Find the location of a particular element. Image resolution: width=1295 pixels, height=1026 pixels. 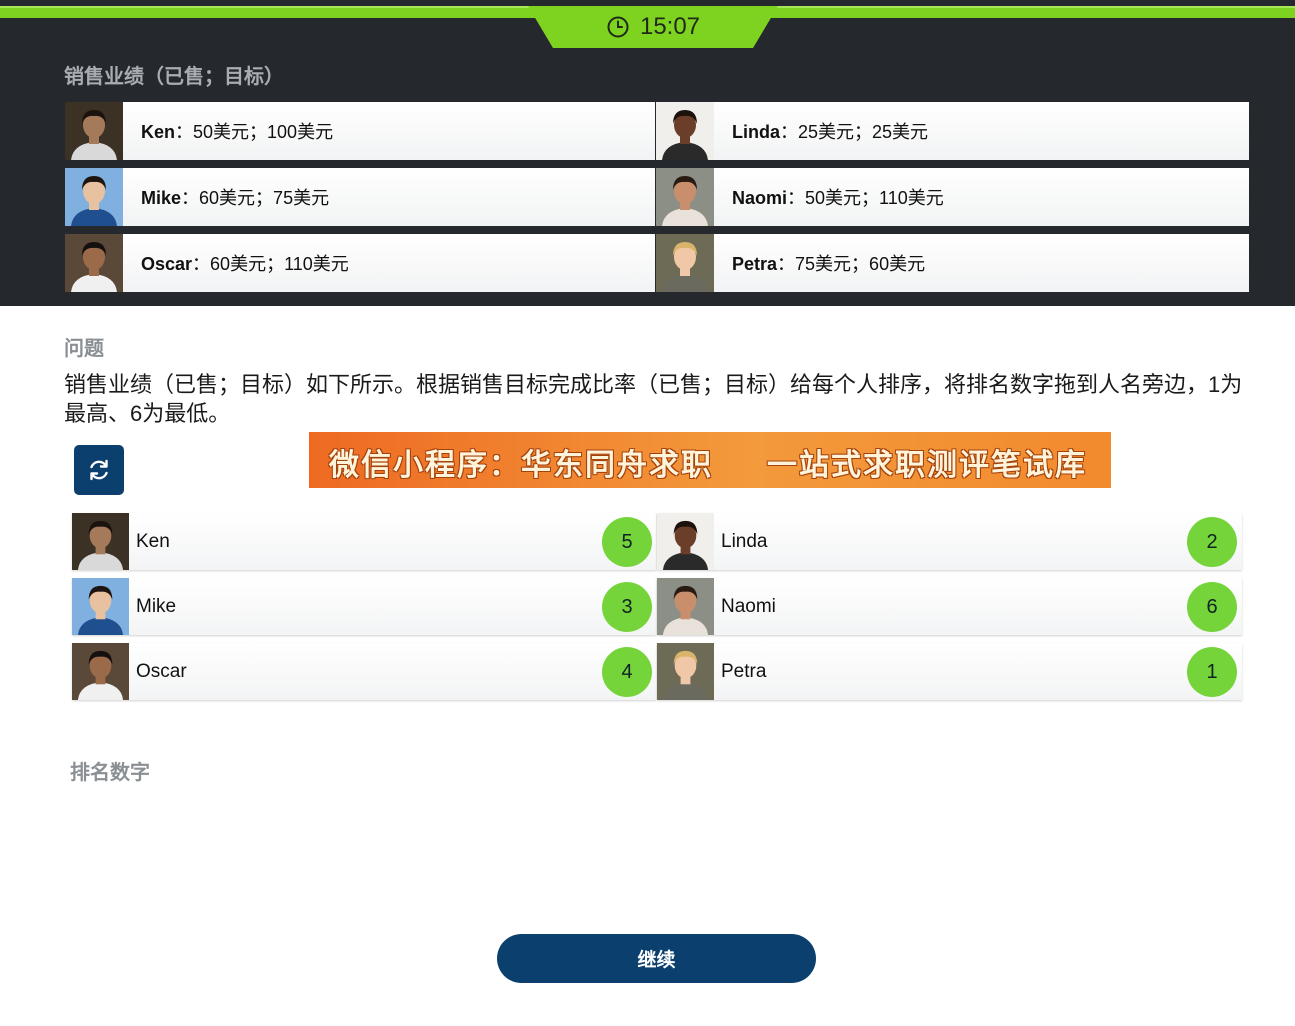

ranking-row: Oscar 4 Petra 1 is located at coordinates (657, 671).